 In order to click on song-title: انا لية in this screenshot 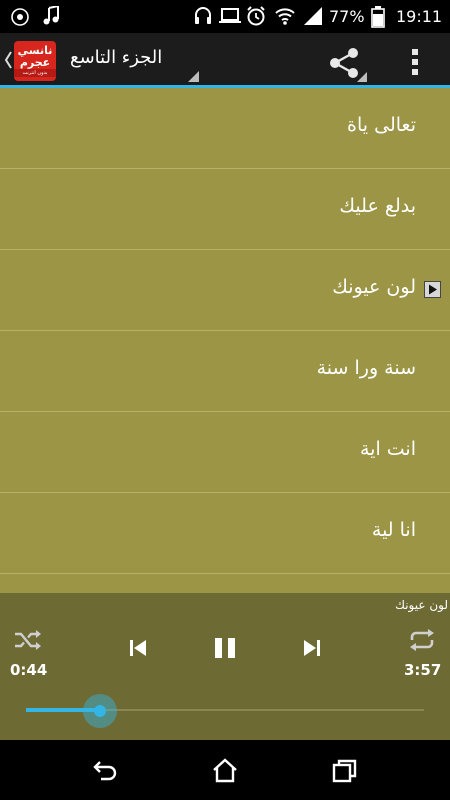, I will do `click(393, 530)`.